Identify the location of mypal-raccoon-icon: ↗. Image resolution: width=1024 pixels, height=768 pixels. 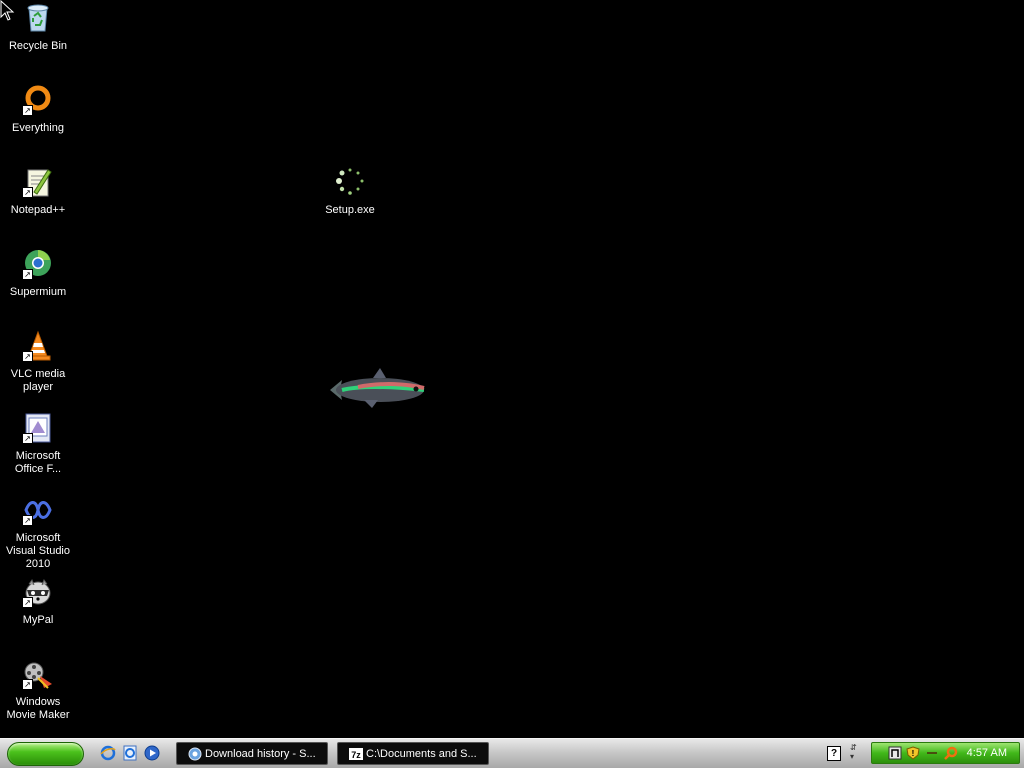
(38, 592).